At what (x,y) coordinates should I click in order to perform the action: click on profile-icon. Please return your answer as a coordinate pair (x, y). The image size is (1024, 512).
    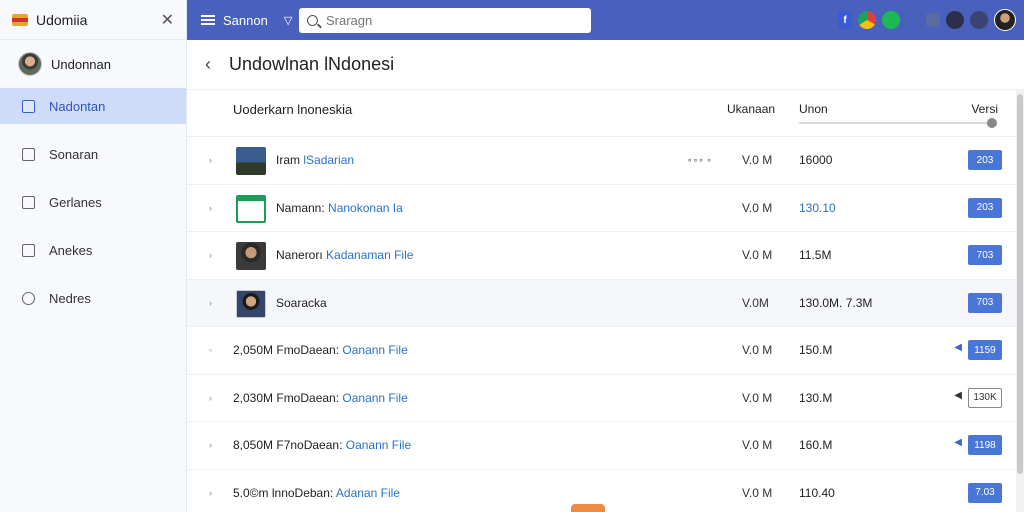
    Looking at the image, I should click on (1005, 20).